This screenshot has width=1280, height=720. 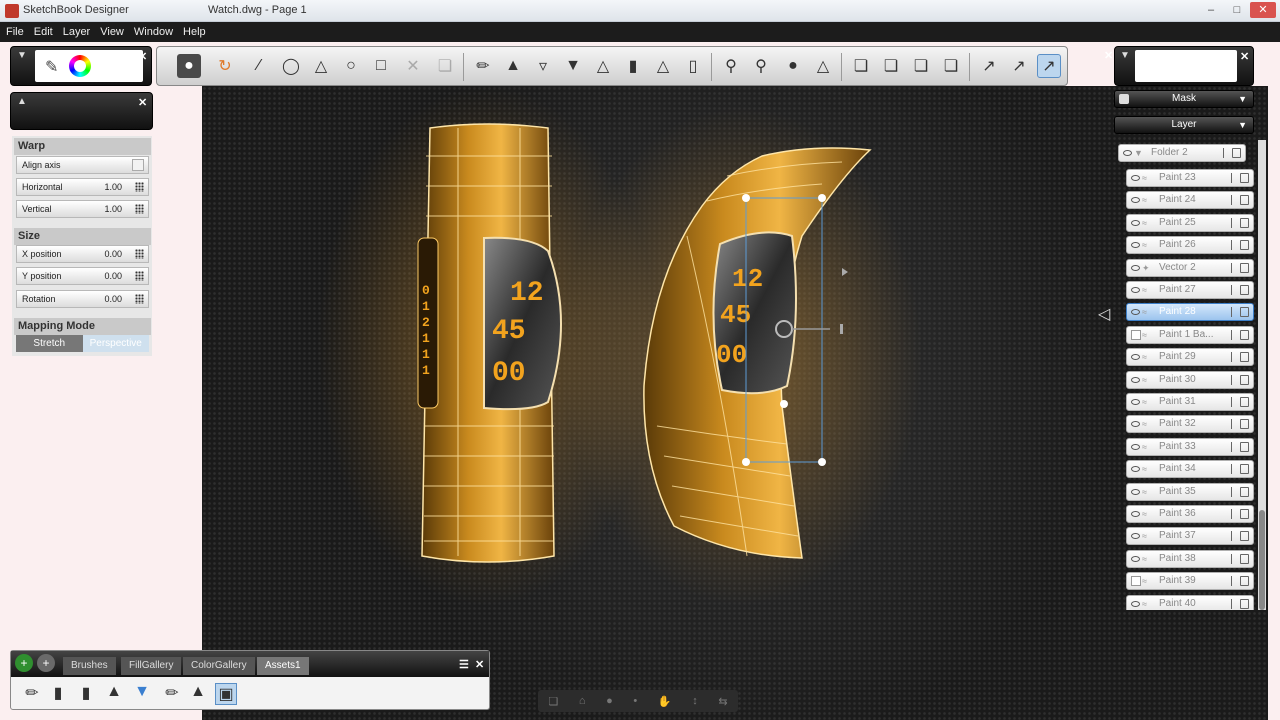 What do you see at coordinates (198, 694) in the screenshot?
I see `ink-brush-icon: ▲` at bounding box center [198, 694].